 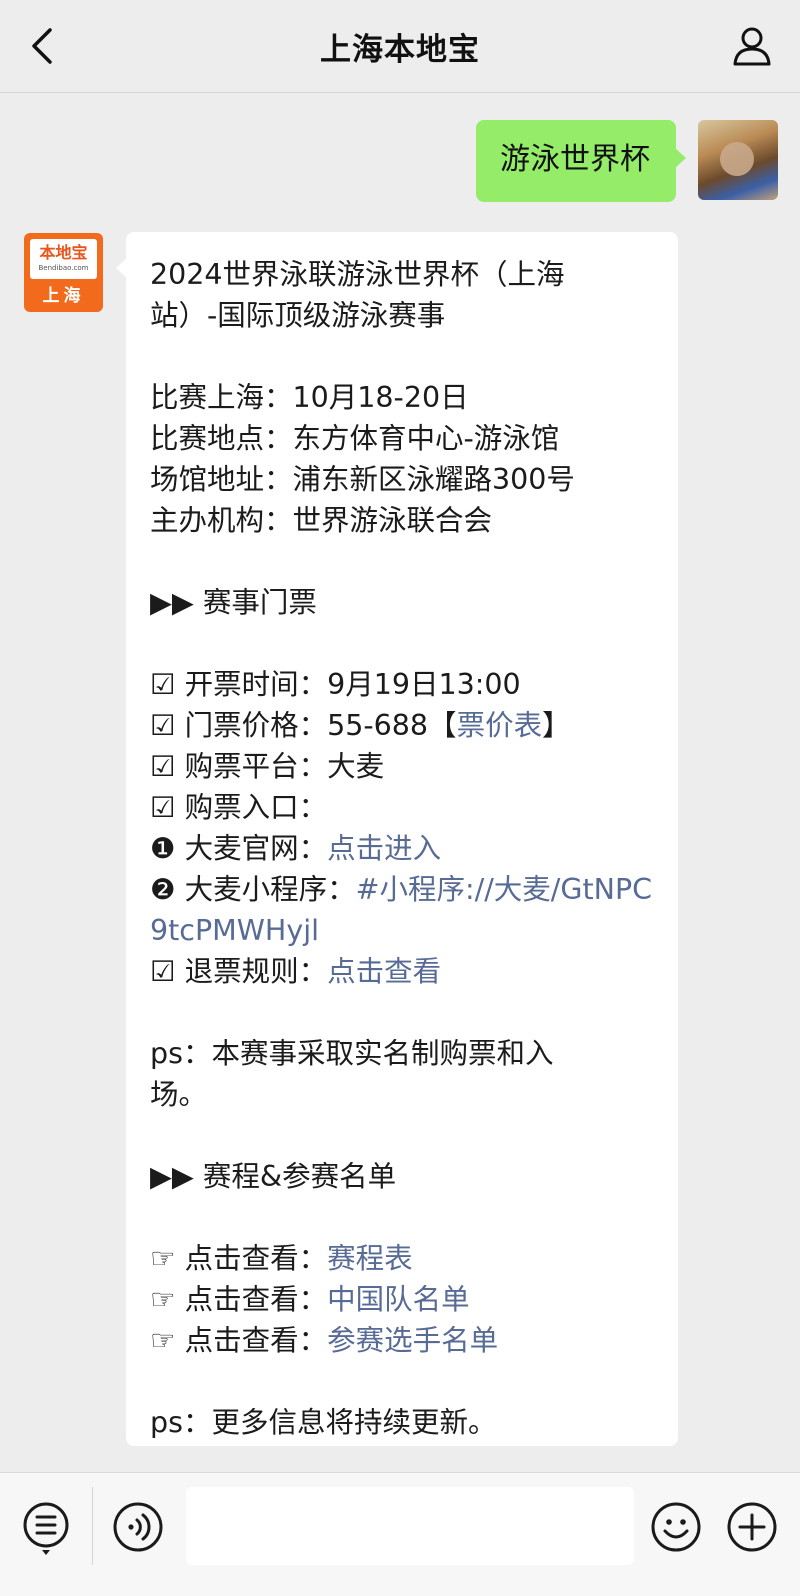 What do you see at coordinates (281, 1258) in the screenshot?
I see `schedule-item: ☞ 点击查看：赛程表` at bounding box center [281, 1258].